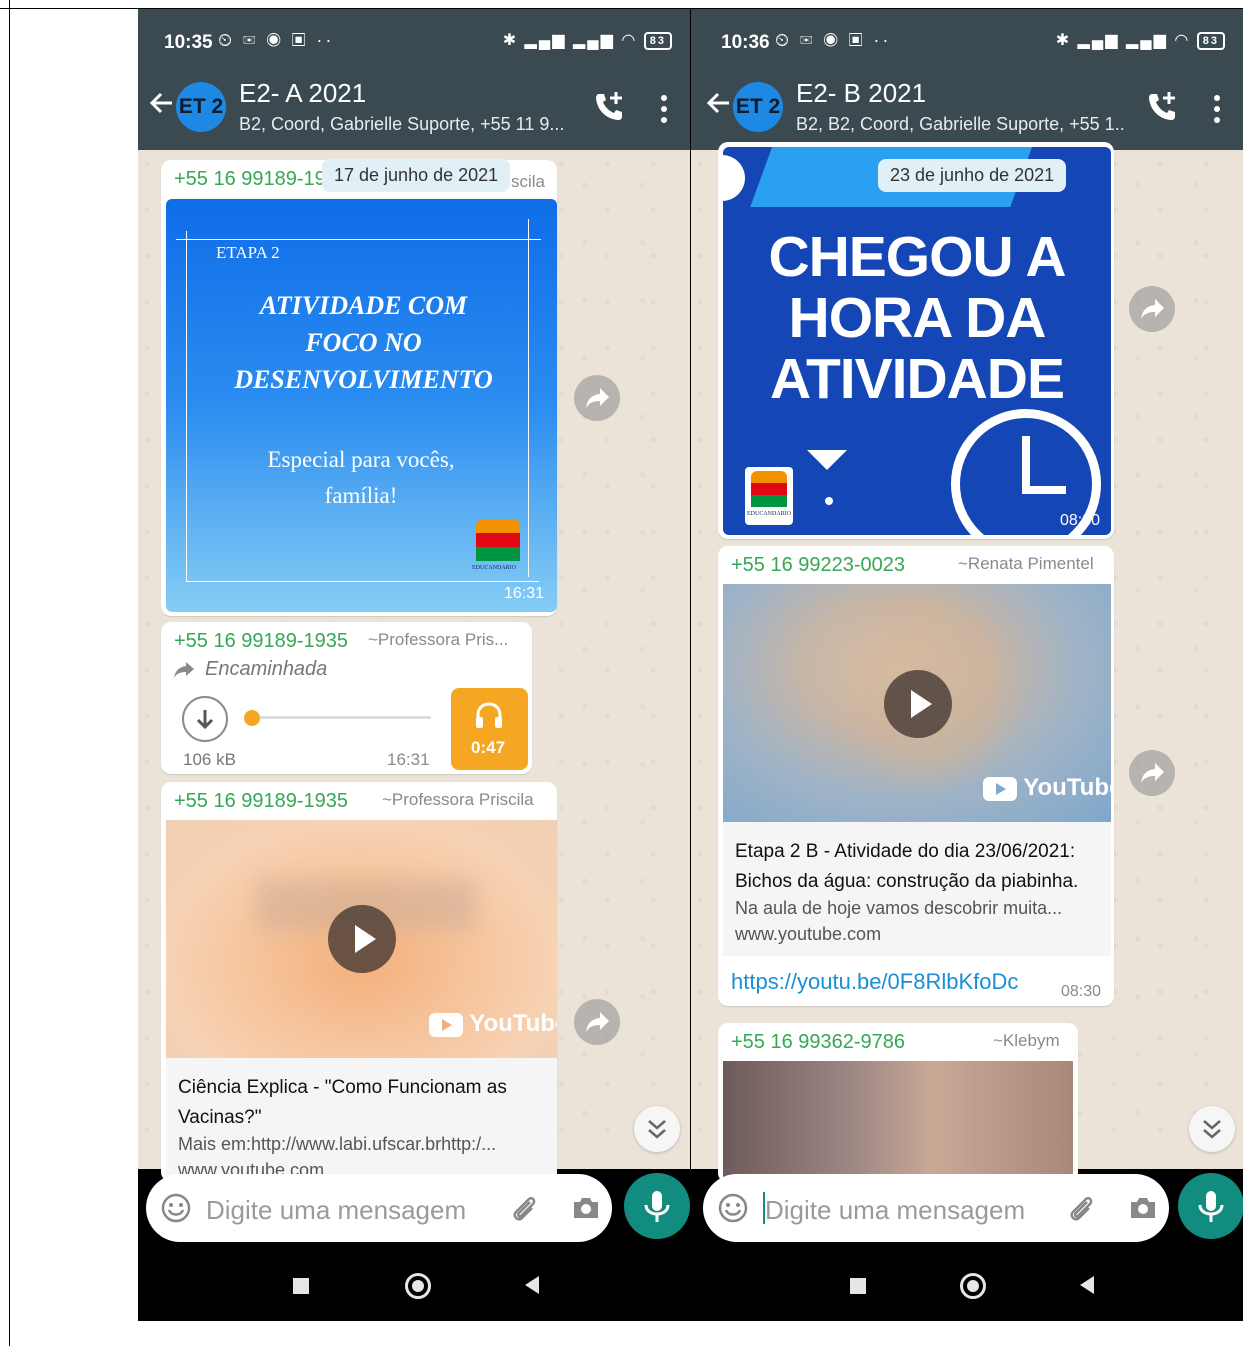 This screenshot has height=1346, width=1243. Describe the element at coordinates (917, 318) in the screenshot. I see `poster-headline-line: HORA DA` at that location.